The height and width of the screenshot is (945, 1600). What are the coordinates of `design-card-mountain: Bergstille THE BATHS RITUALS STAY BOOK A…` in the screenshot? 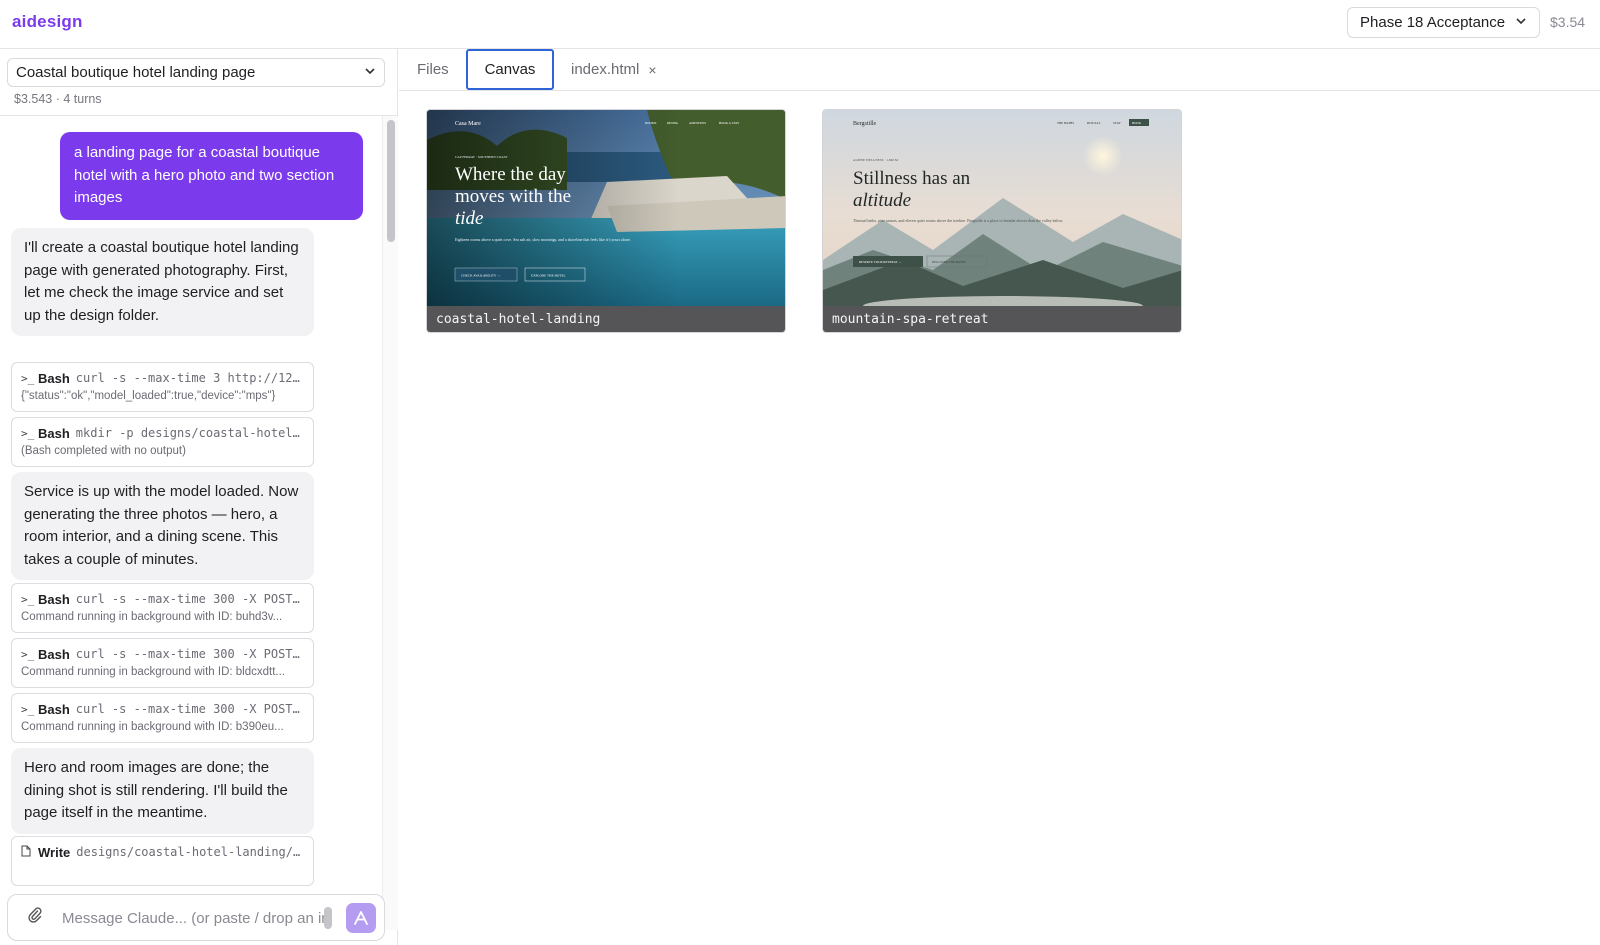 It's located at (1002, 221).